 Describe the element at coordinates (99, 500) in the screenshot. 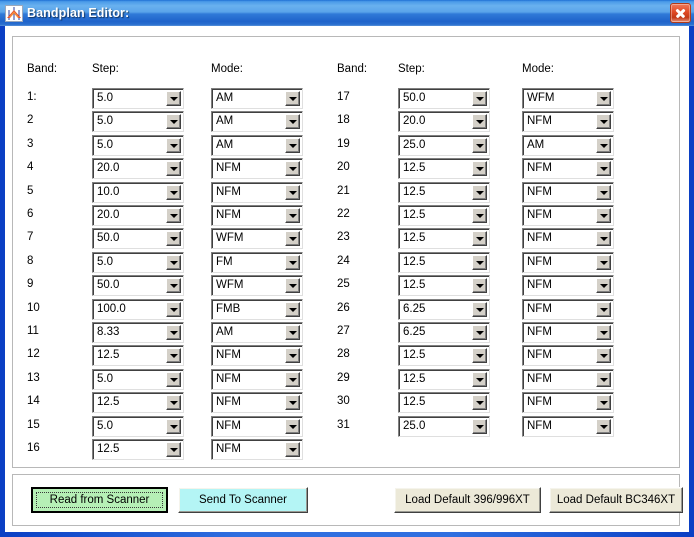

I see `read-from-scanner-button: Read from Scanner` at that location.